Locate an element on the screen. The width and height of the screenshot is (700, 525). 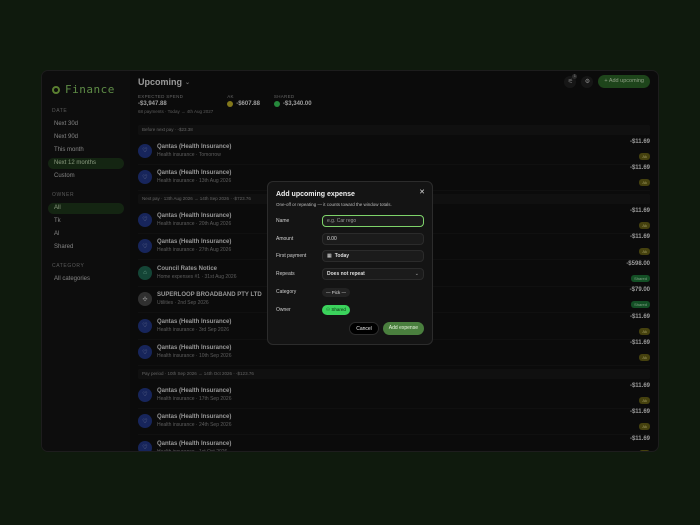
category-label: Category is located at coordinates (286, 292).